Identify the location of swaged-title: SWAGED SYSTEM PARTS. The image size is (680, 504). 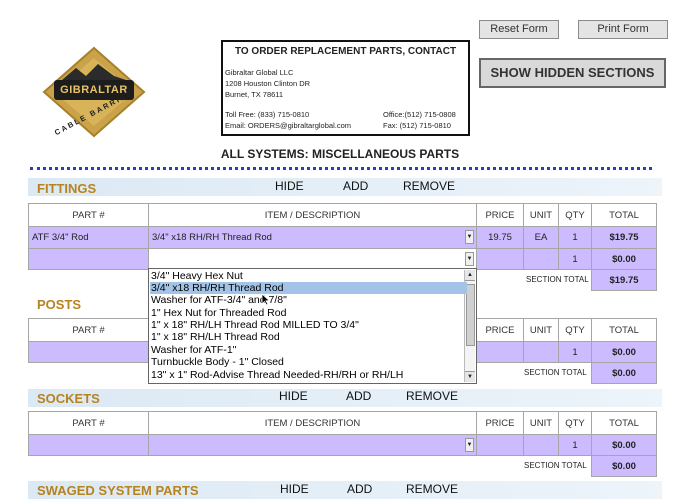
(118, 490).